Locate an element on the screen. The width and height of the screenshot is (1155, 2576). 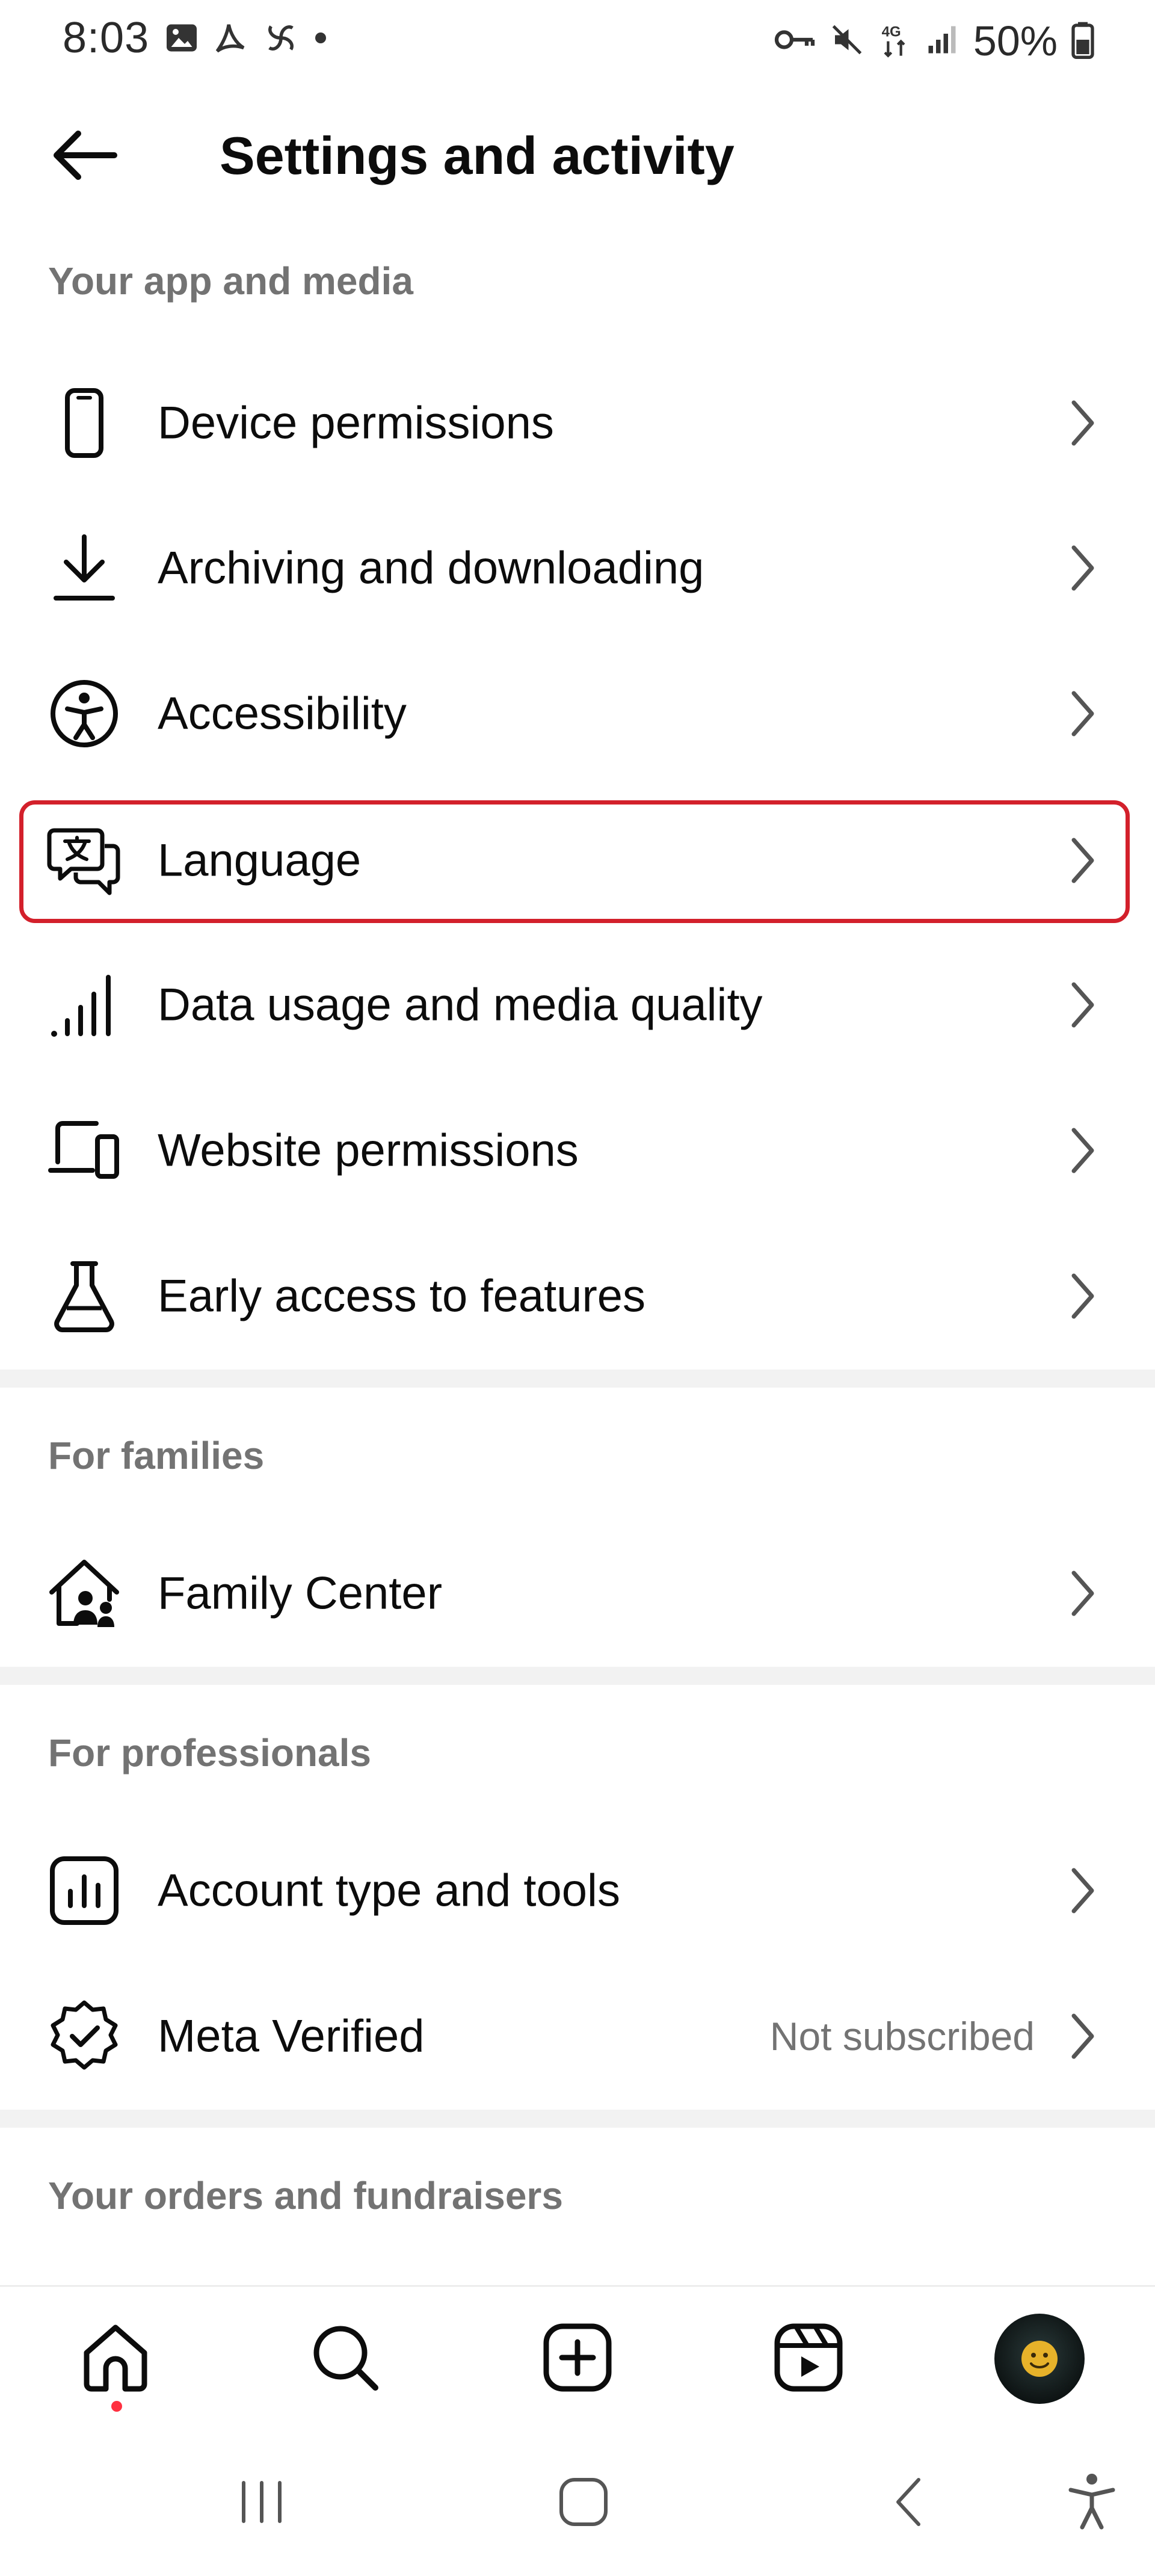
menu-item-early-access: Early access to features is located at coordinates (578, 1296).